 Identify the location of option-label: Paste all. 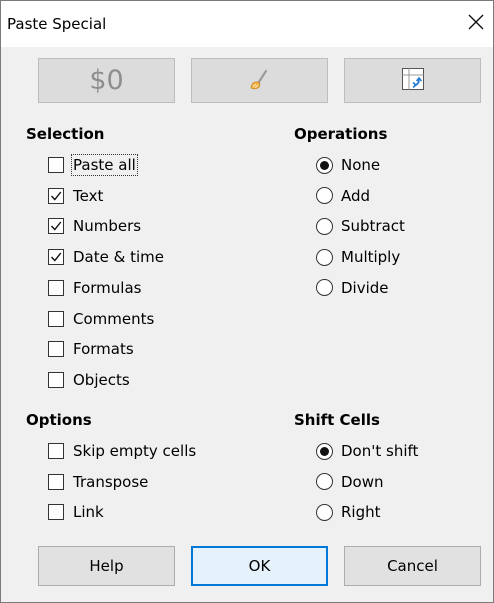
(104, 165).